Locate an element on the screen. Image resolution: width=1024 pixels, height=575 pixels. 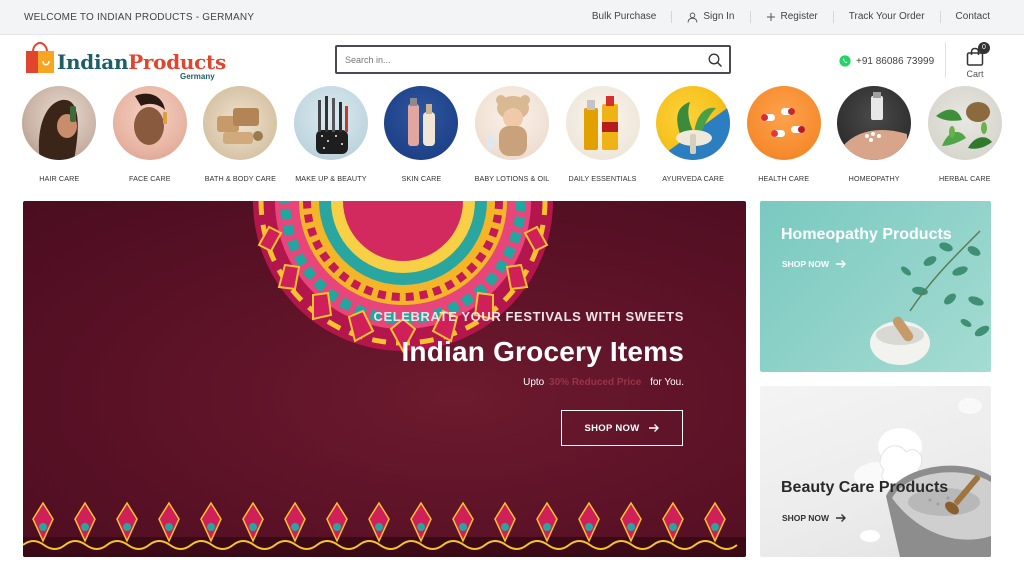
category-label: MAKE UP & BEAUTY is located at coordinates (331, 178).